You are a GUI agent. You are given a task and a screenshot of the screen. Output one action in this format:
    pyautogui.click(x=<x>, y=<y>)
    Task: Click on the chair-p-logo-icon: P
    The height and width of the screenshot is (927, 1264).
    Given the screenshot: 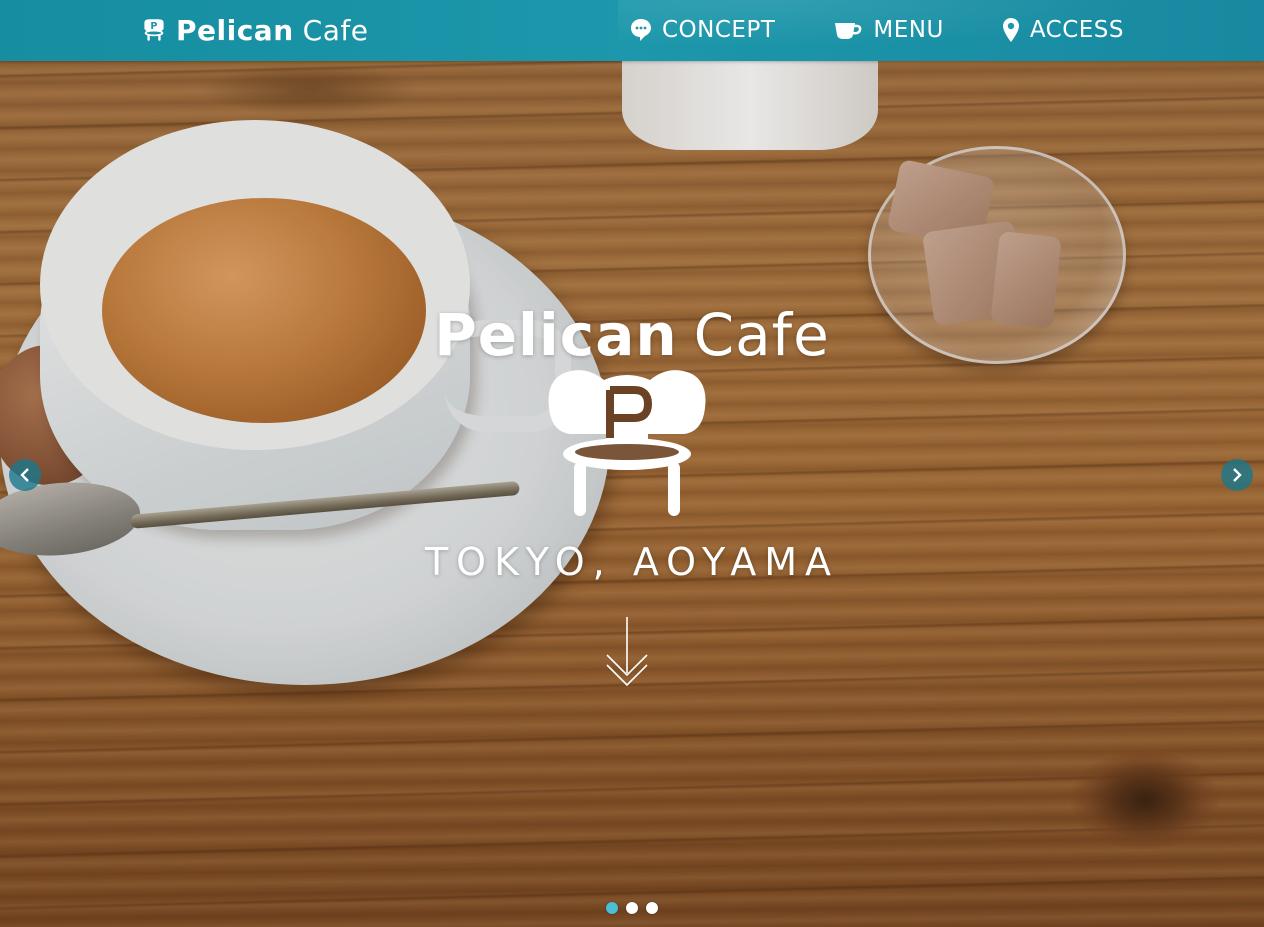 What is the action you would take?
    pyautogui.click(x=154, y=30)
    